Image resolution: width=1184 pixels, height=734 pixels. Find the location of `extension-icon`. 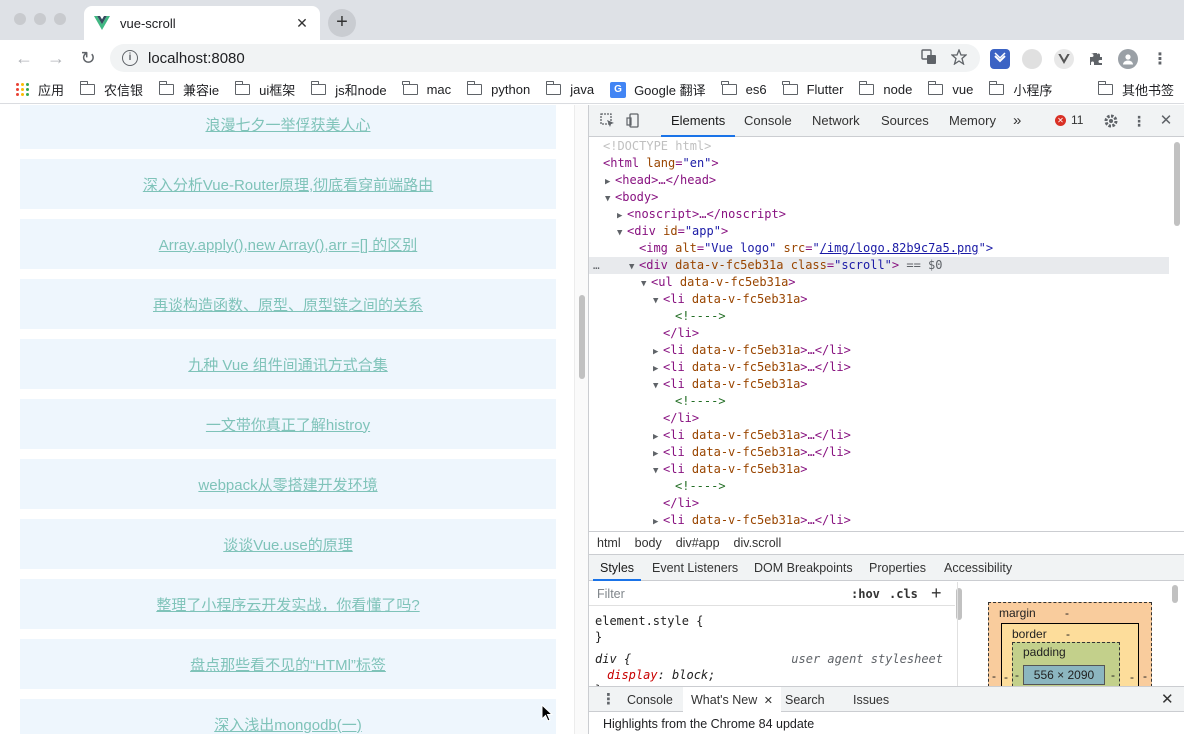

extension-icon is located at coordinates (1000, 59).